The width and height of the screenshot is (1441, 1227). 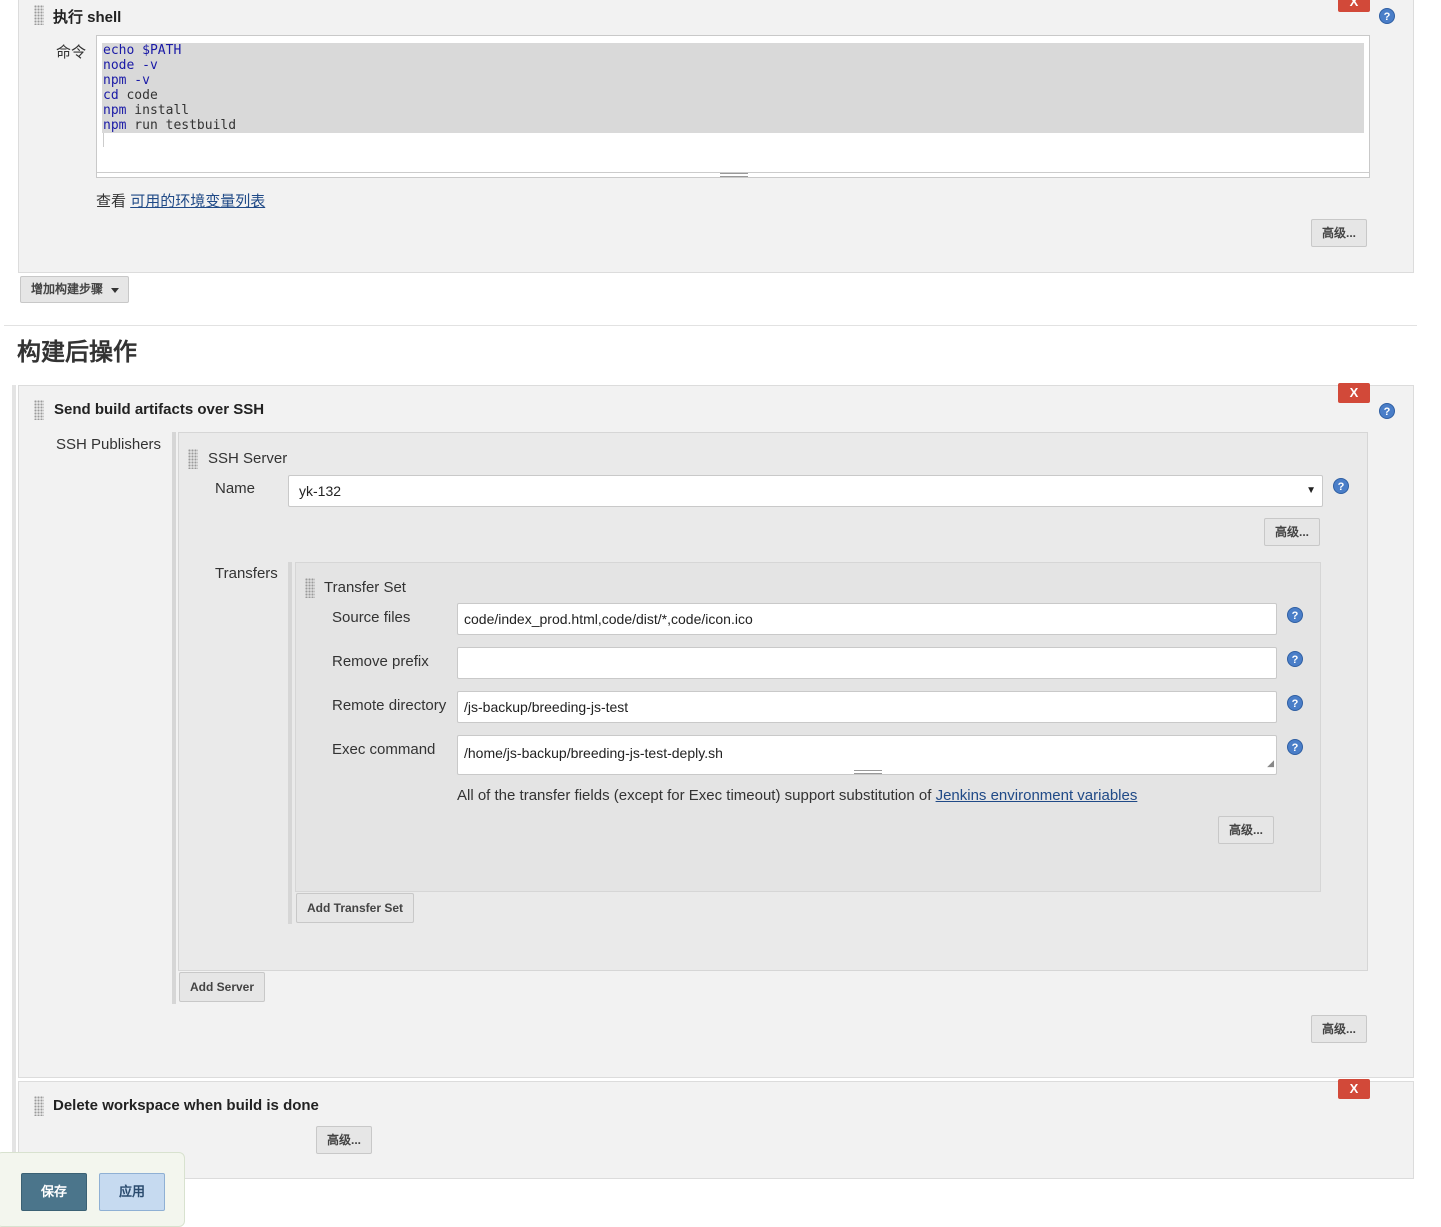 I want to click on code-args: run testbuild, so click(x=181, y=125).